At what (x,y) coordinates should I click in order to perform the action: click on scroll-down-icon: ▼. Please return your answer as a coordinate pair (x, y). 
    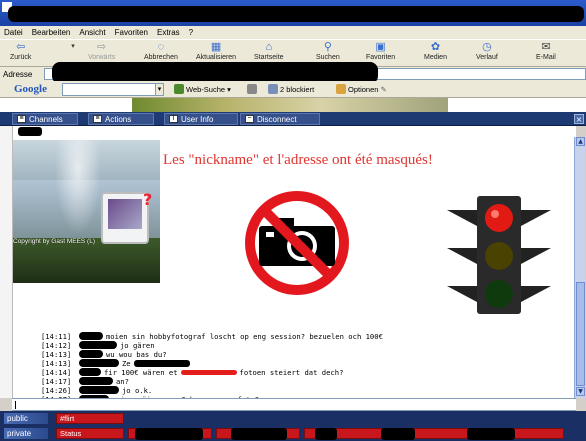
    Looking at the image, I should click on (580, 391).